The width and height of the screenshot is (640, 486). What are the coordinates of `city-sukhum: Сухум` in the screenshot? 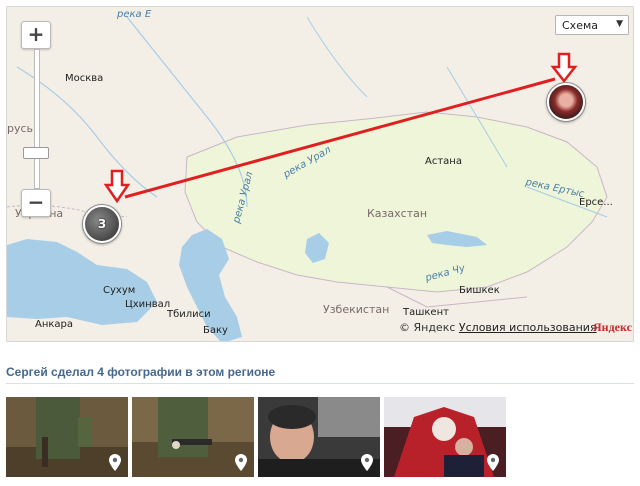 It's located at (119, 290).